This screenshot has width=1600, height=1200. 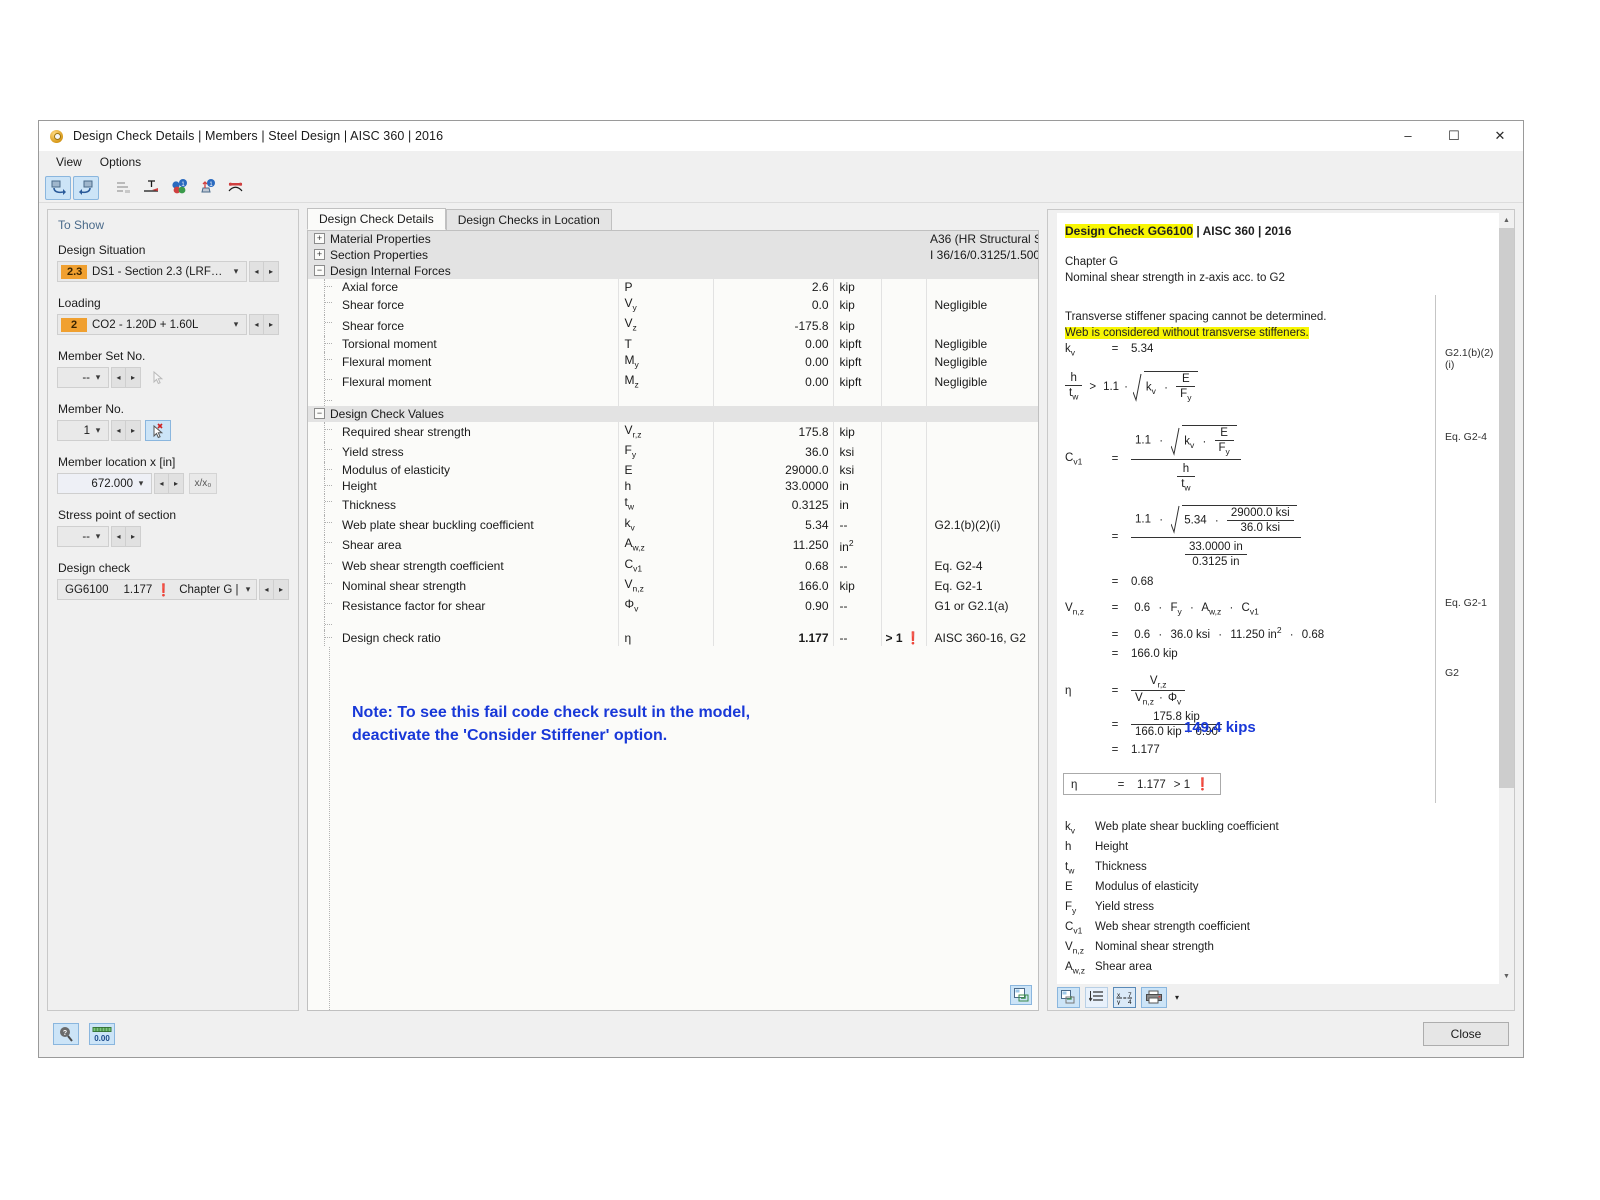 I want to click on tab-design-checks-in-location: Design Checks in Location, so click(x=528, y=219).